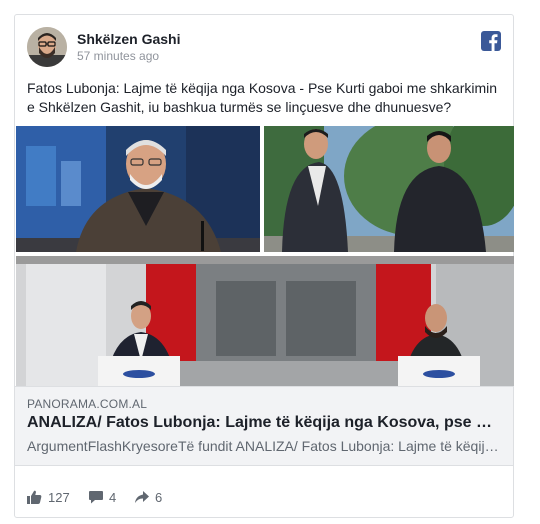 This screenshot has height=524, width=540. What do you see at coordinates (159, 497) in the screenshot?
I see `share-count: 6` at bounding box center [159, 497].